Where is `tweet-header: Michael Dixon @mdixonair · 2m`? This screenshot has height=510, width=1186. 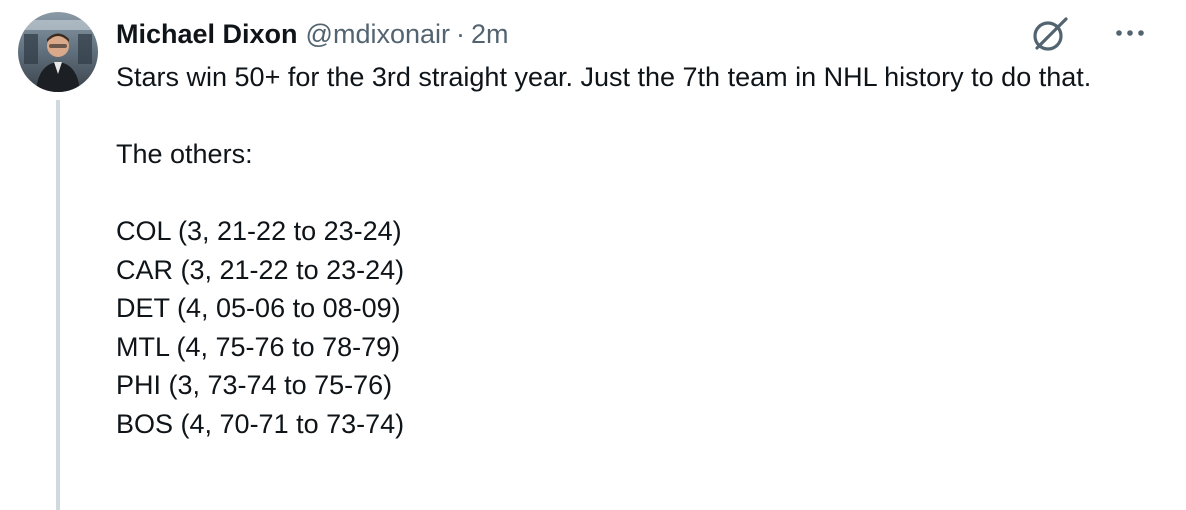
tweet-header: Michael Dixon @mdixonair · 2m is located at coordinates (312, 34).